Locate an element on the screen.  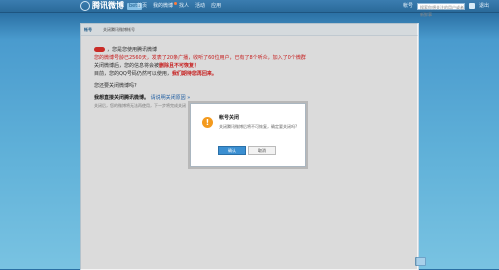
nav-my-weibo: 我的微博 is located at coordinates (165, 6).